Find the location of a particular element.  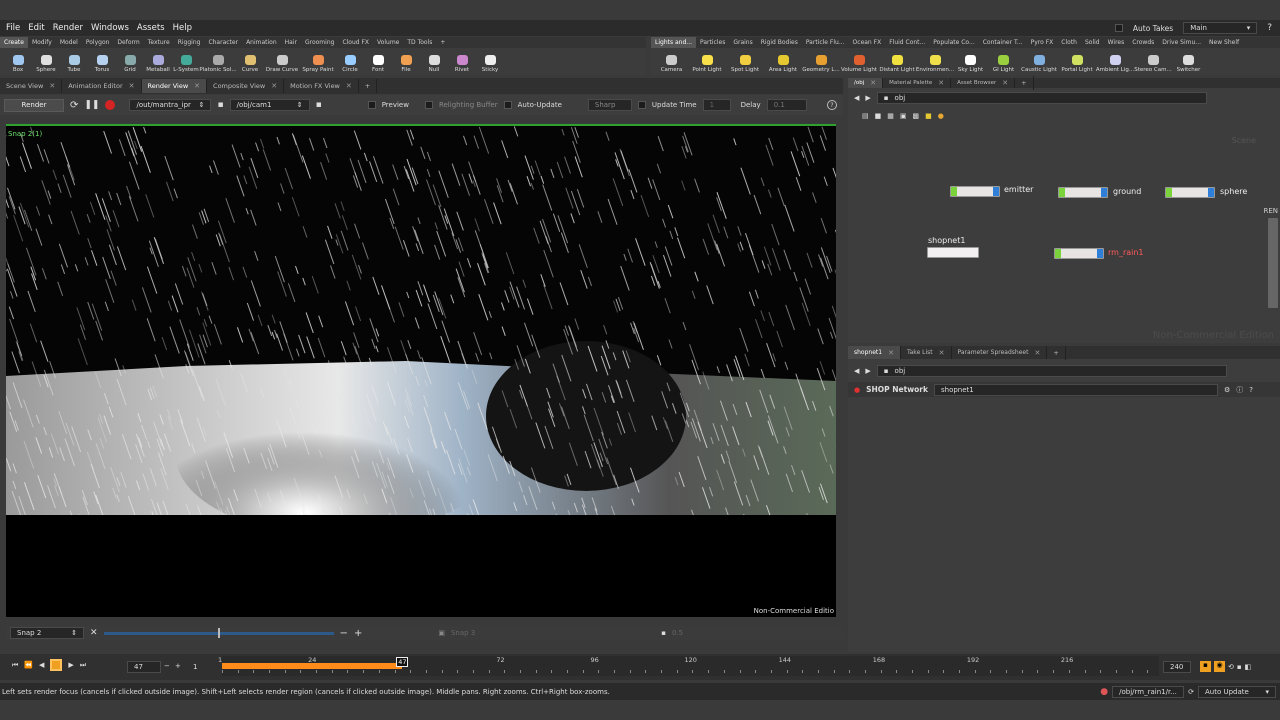

camera-icon: ▪ is located at coordinates (220, 105).